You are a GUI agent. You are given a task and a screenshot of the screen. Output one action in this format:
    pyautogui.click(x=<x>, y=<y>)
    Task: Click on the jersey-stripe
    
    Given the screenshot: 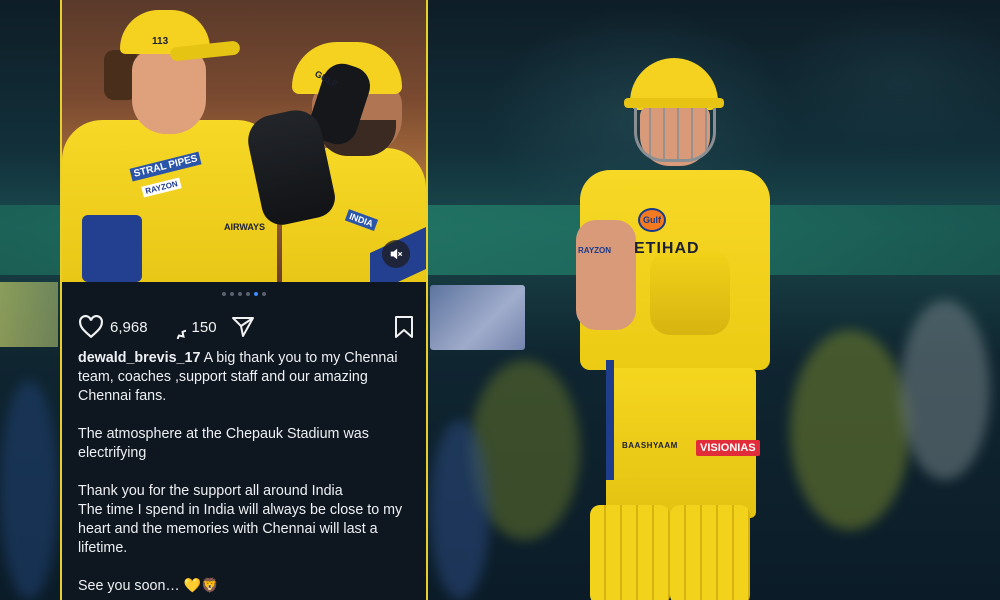 What is the action you would take?
    pyautogui.click(x=112, y=248)
    